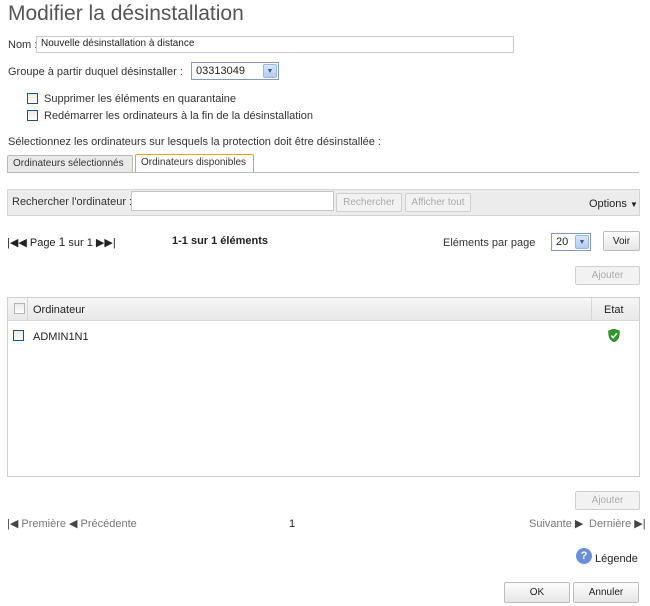 This screenshot has width=650, height=606. I want to click on first-page-link: |◀ Première, so click(36, 523).